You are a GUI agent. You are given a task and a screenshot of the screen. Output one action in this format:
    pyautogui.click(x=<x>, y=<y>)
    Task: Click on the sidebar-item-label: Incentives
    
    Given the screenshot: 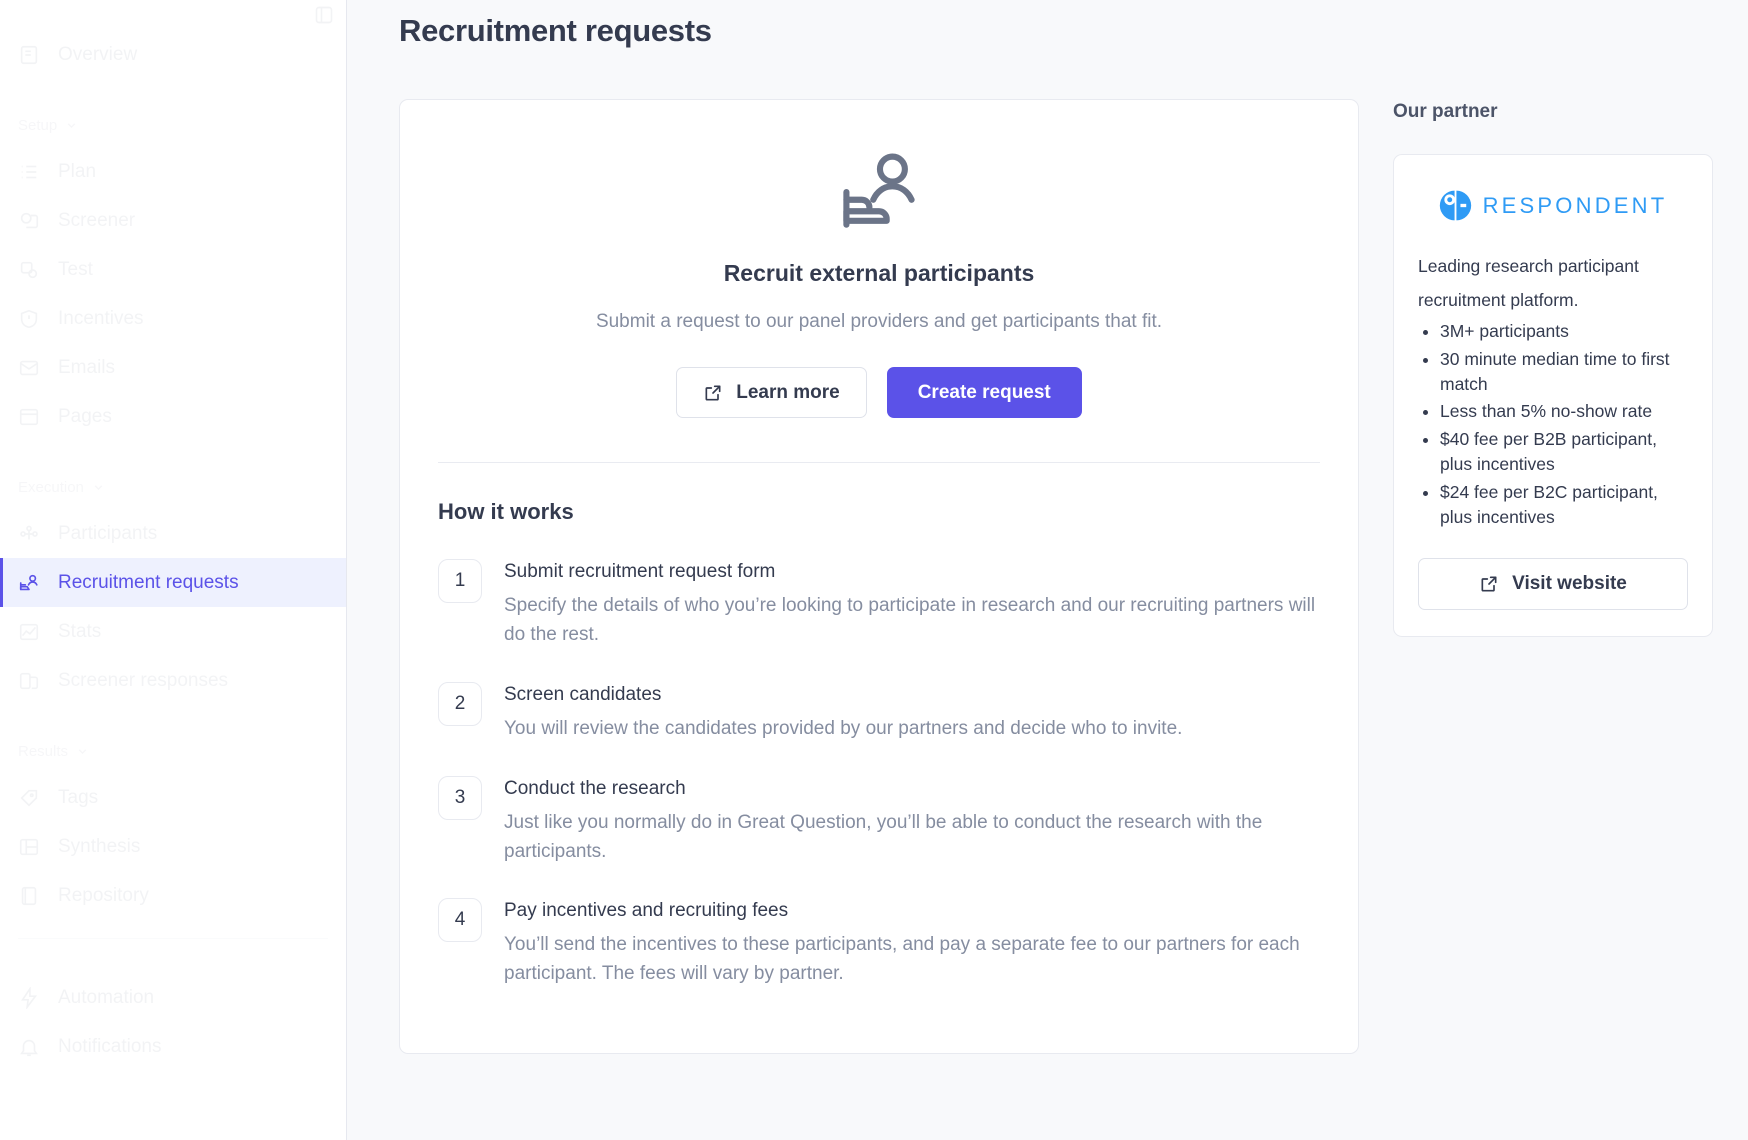 What is the action you would take?
    pyautogui.click(x=101, y=318)
    